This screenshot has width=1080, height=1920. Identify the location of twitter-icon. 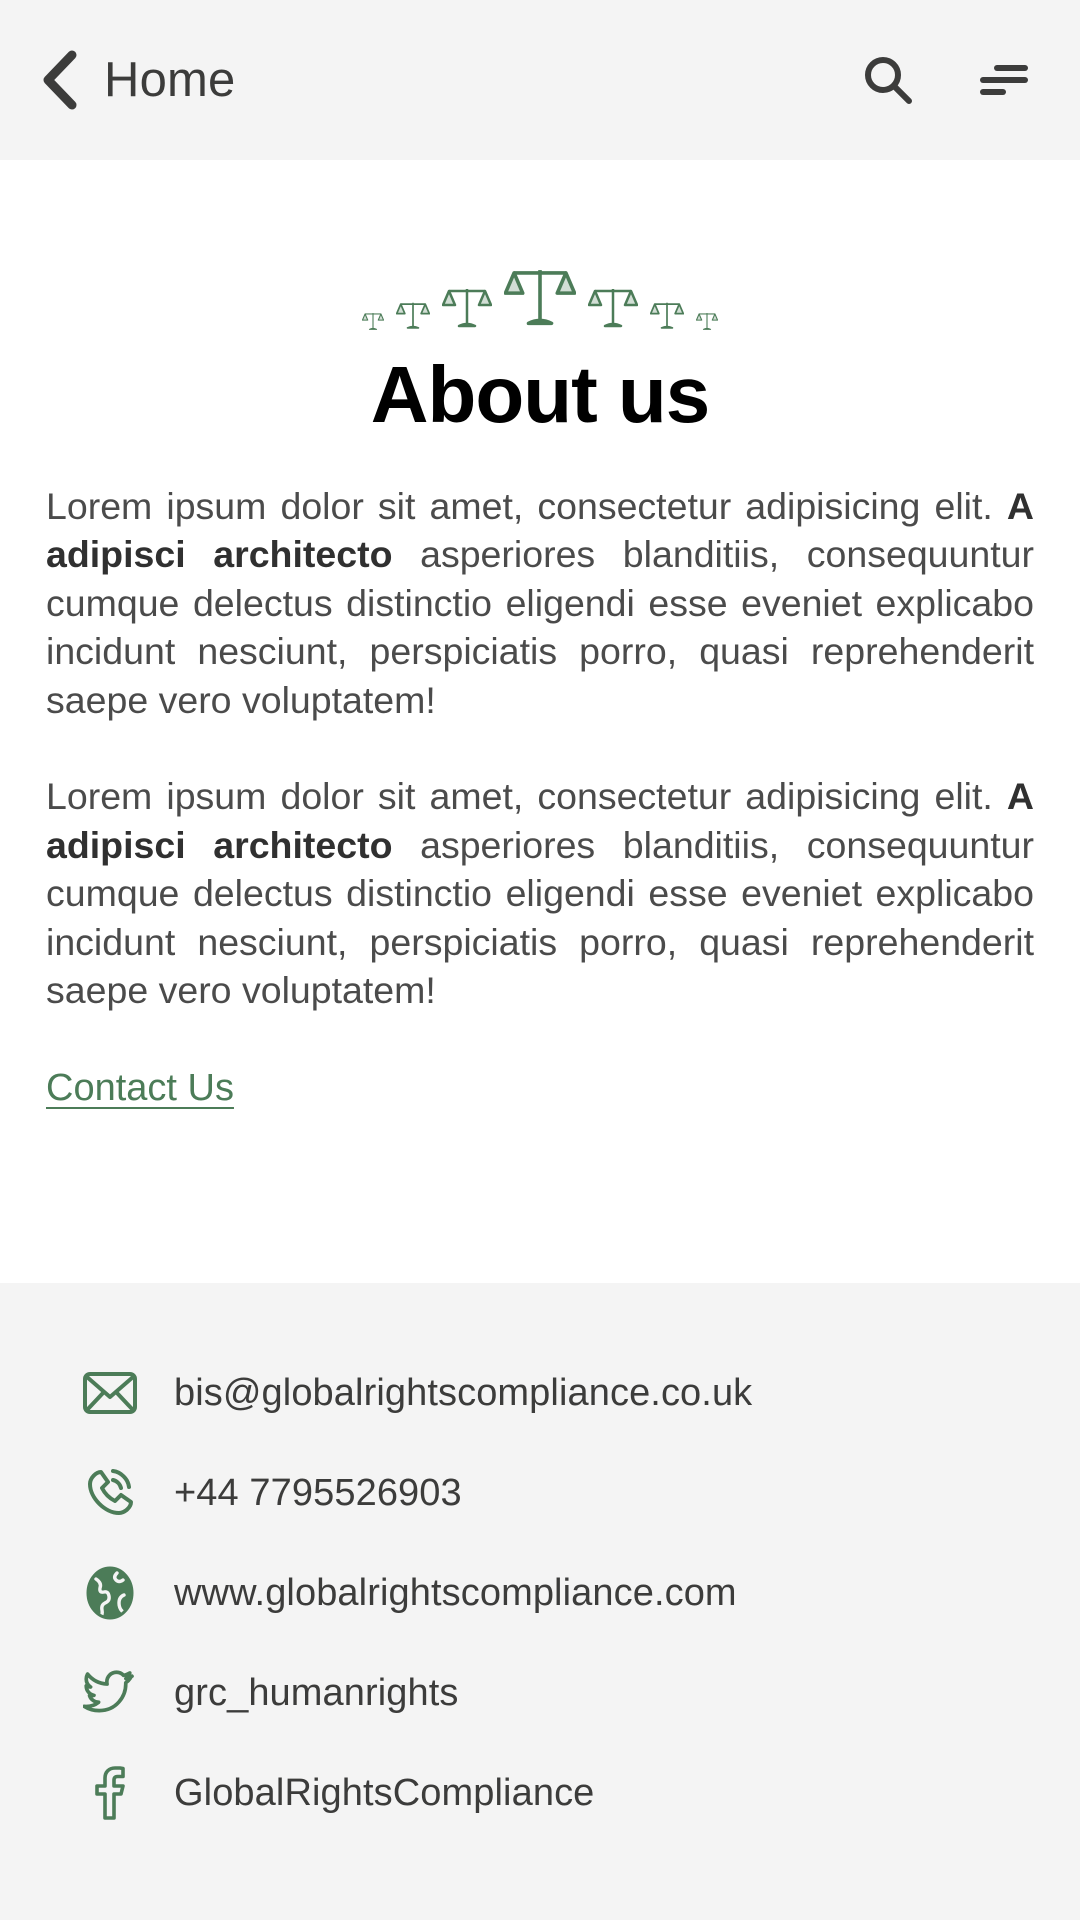
(110, 1693).